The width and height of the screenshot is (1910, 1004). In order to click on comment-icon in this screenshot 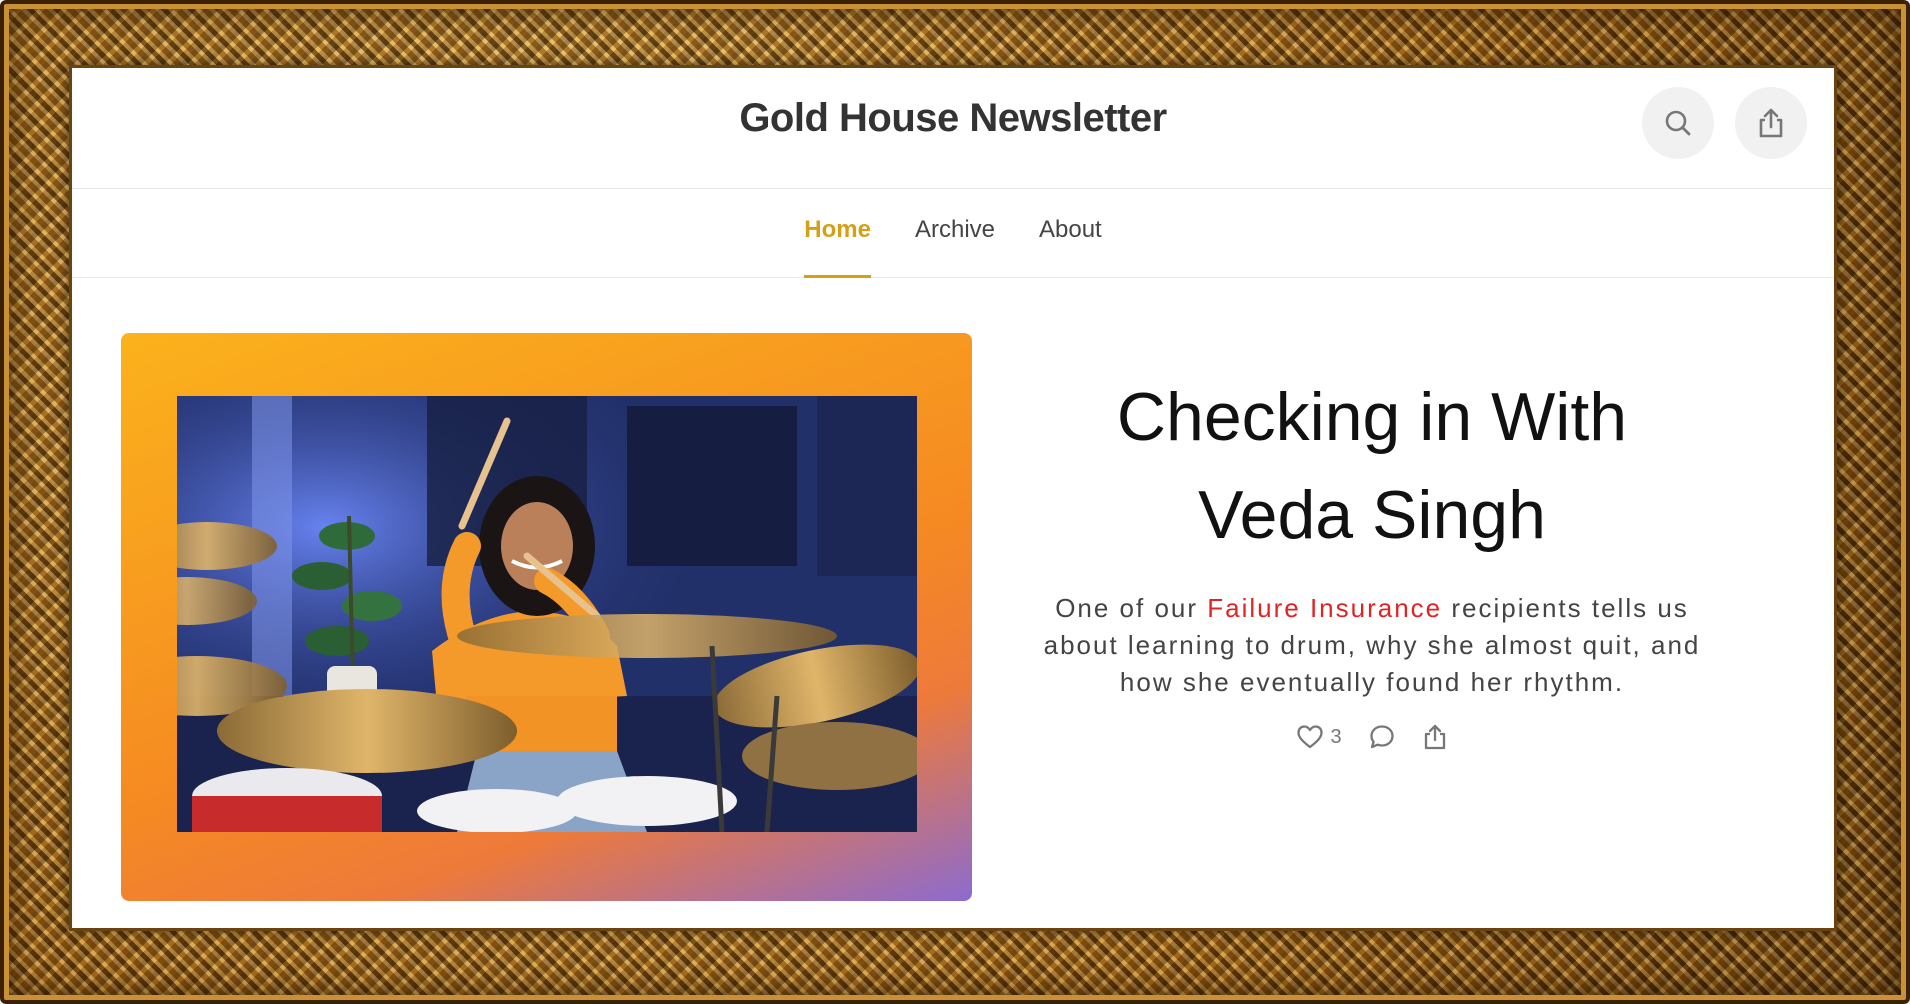, I will do `click(1381, 737)`.